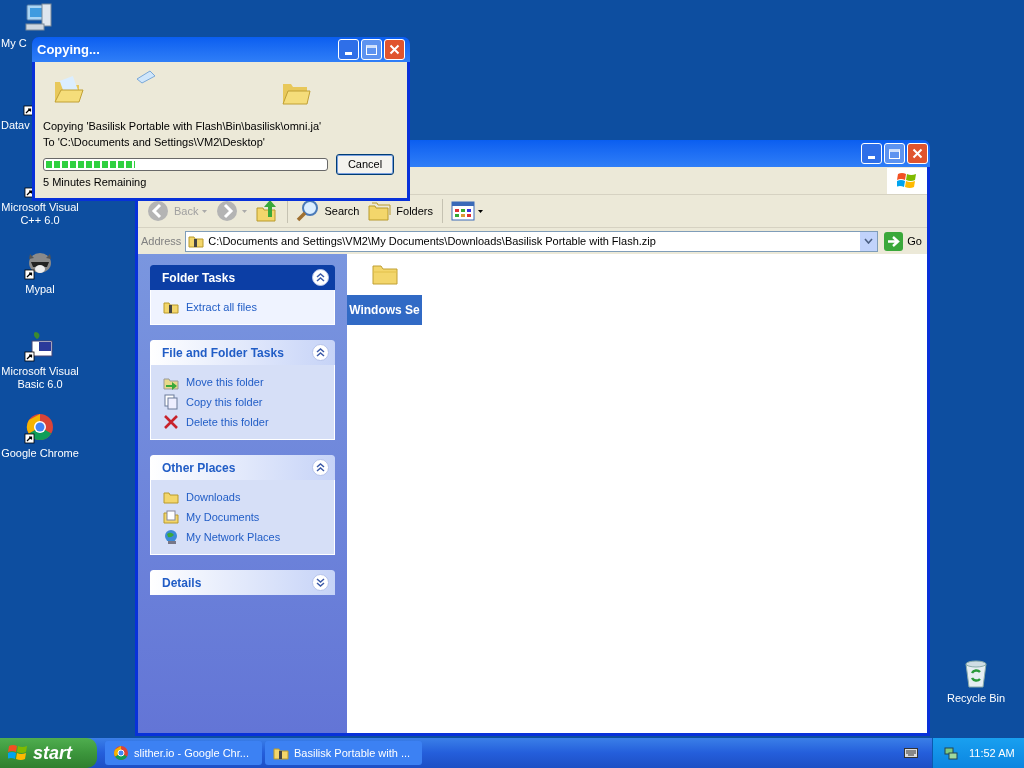  I want to click on search-icon, so click(308, 211).